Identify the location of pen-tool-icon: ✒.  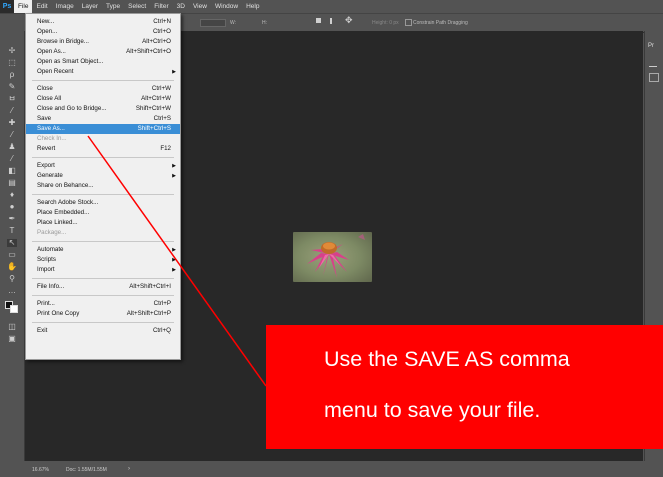
(12, 219).